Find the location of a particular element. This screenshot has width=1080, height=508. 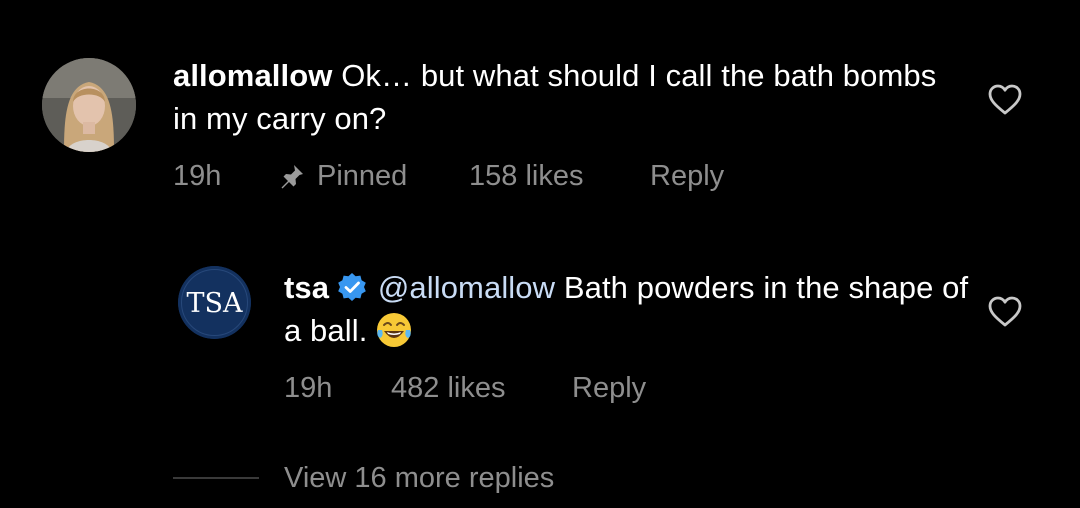

avatar-photo is located at coordinates (89, 105).